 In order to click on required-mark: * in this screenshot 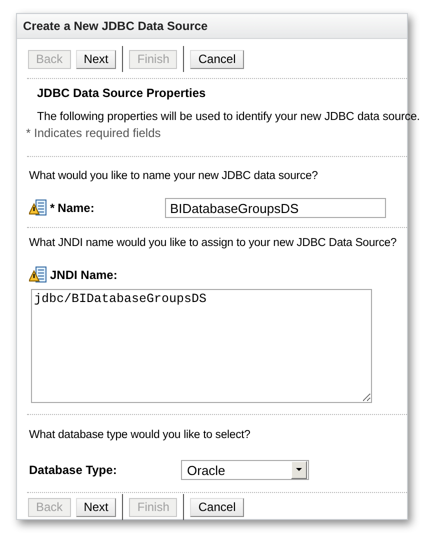, I will do `click(52, 208)`.